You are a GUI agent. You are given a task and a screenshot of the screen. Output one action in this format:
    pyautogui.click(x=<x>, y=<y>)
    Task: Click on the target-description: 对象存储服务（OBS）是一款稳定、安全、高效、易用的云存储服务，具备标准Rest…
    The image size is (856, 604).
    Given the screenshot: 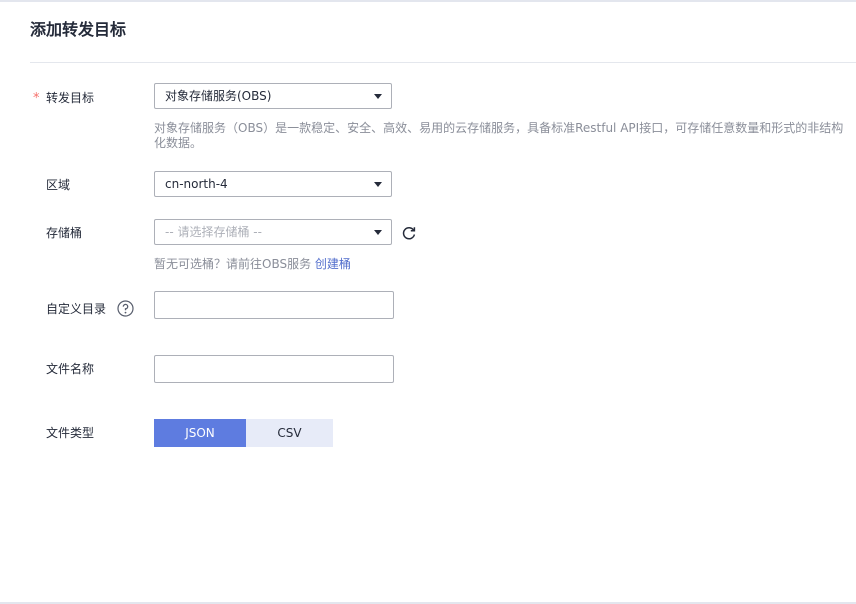 What is the action you would take?
    pyautogui.click(x=499, y=135)
    